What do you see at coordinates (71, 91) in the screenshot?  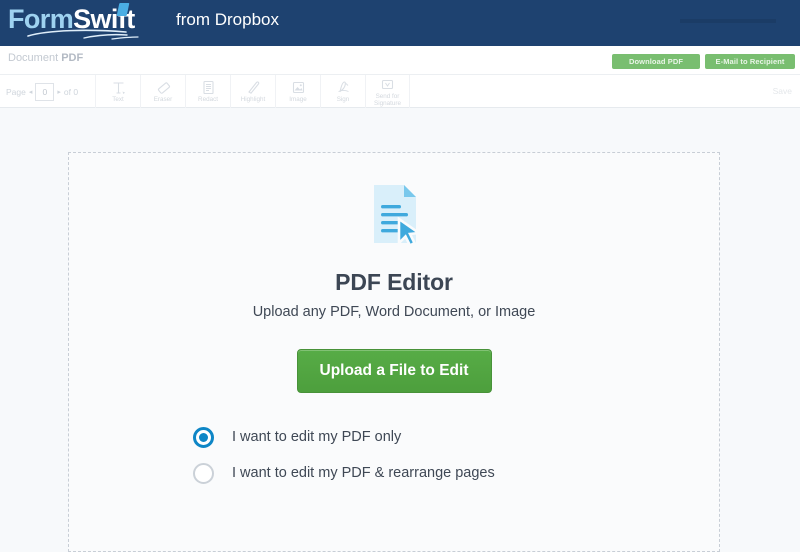 I see `page-total-label: of 0` at bounding box center [71, 91].